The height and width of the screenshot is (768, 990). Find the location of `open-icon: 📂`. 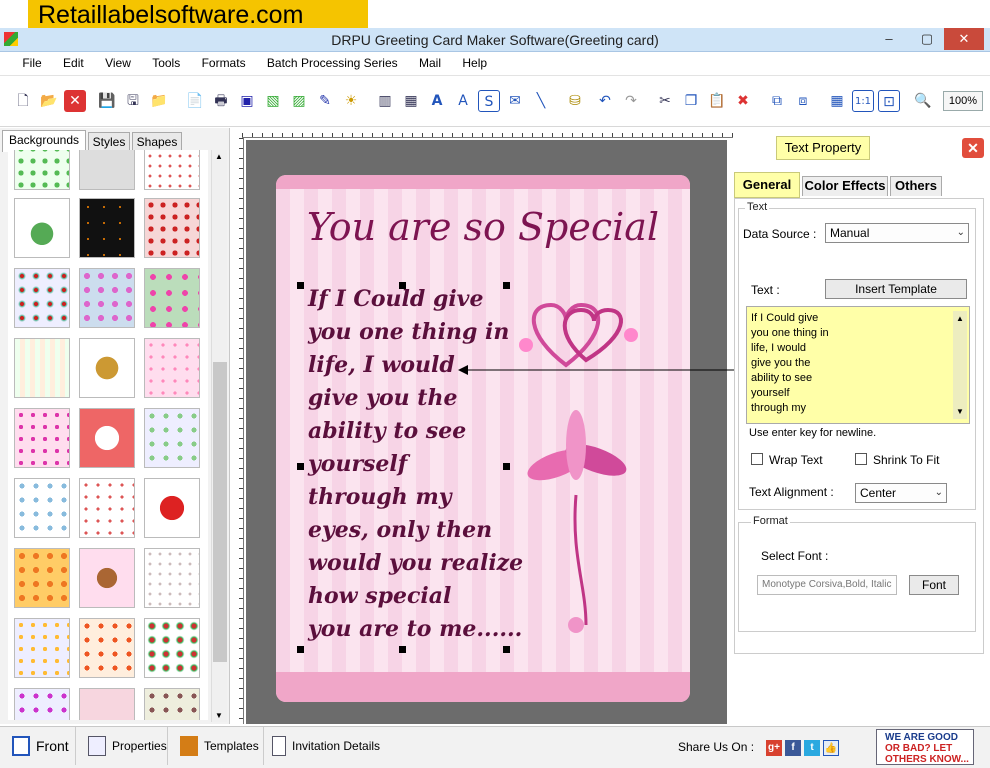

open-icon: 📂 is located at coordinates (49, 101).